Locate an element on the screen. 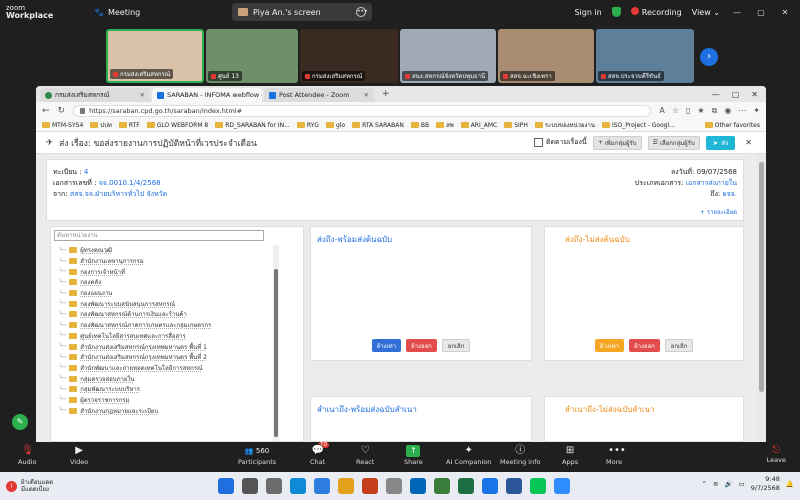 The height and width of the screenshot is (500, 800). clock: 9:48 9/7/2568 is located at coordinates (765, 484).